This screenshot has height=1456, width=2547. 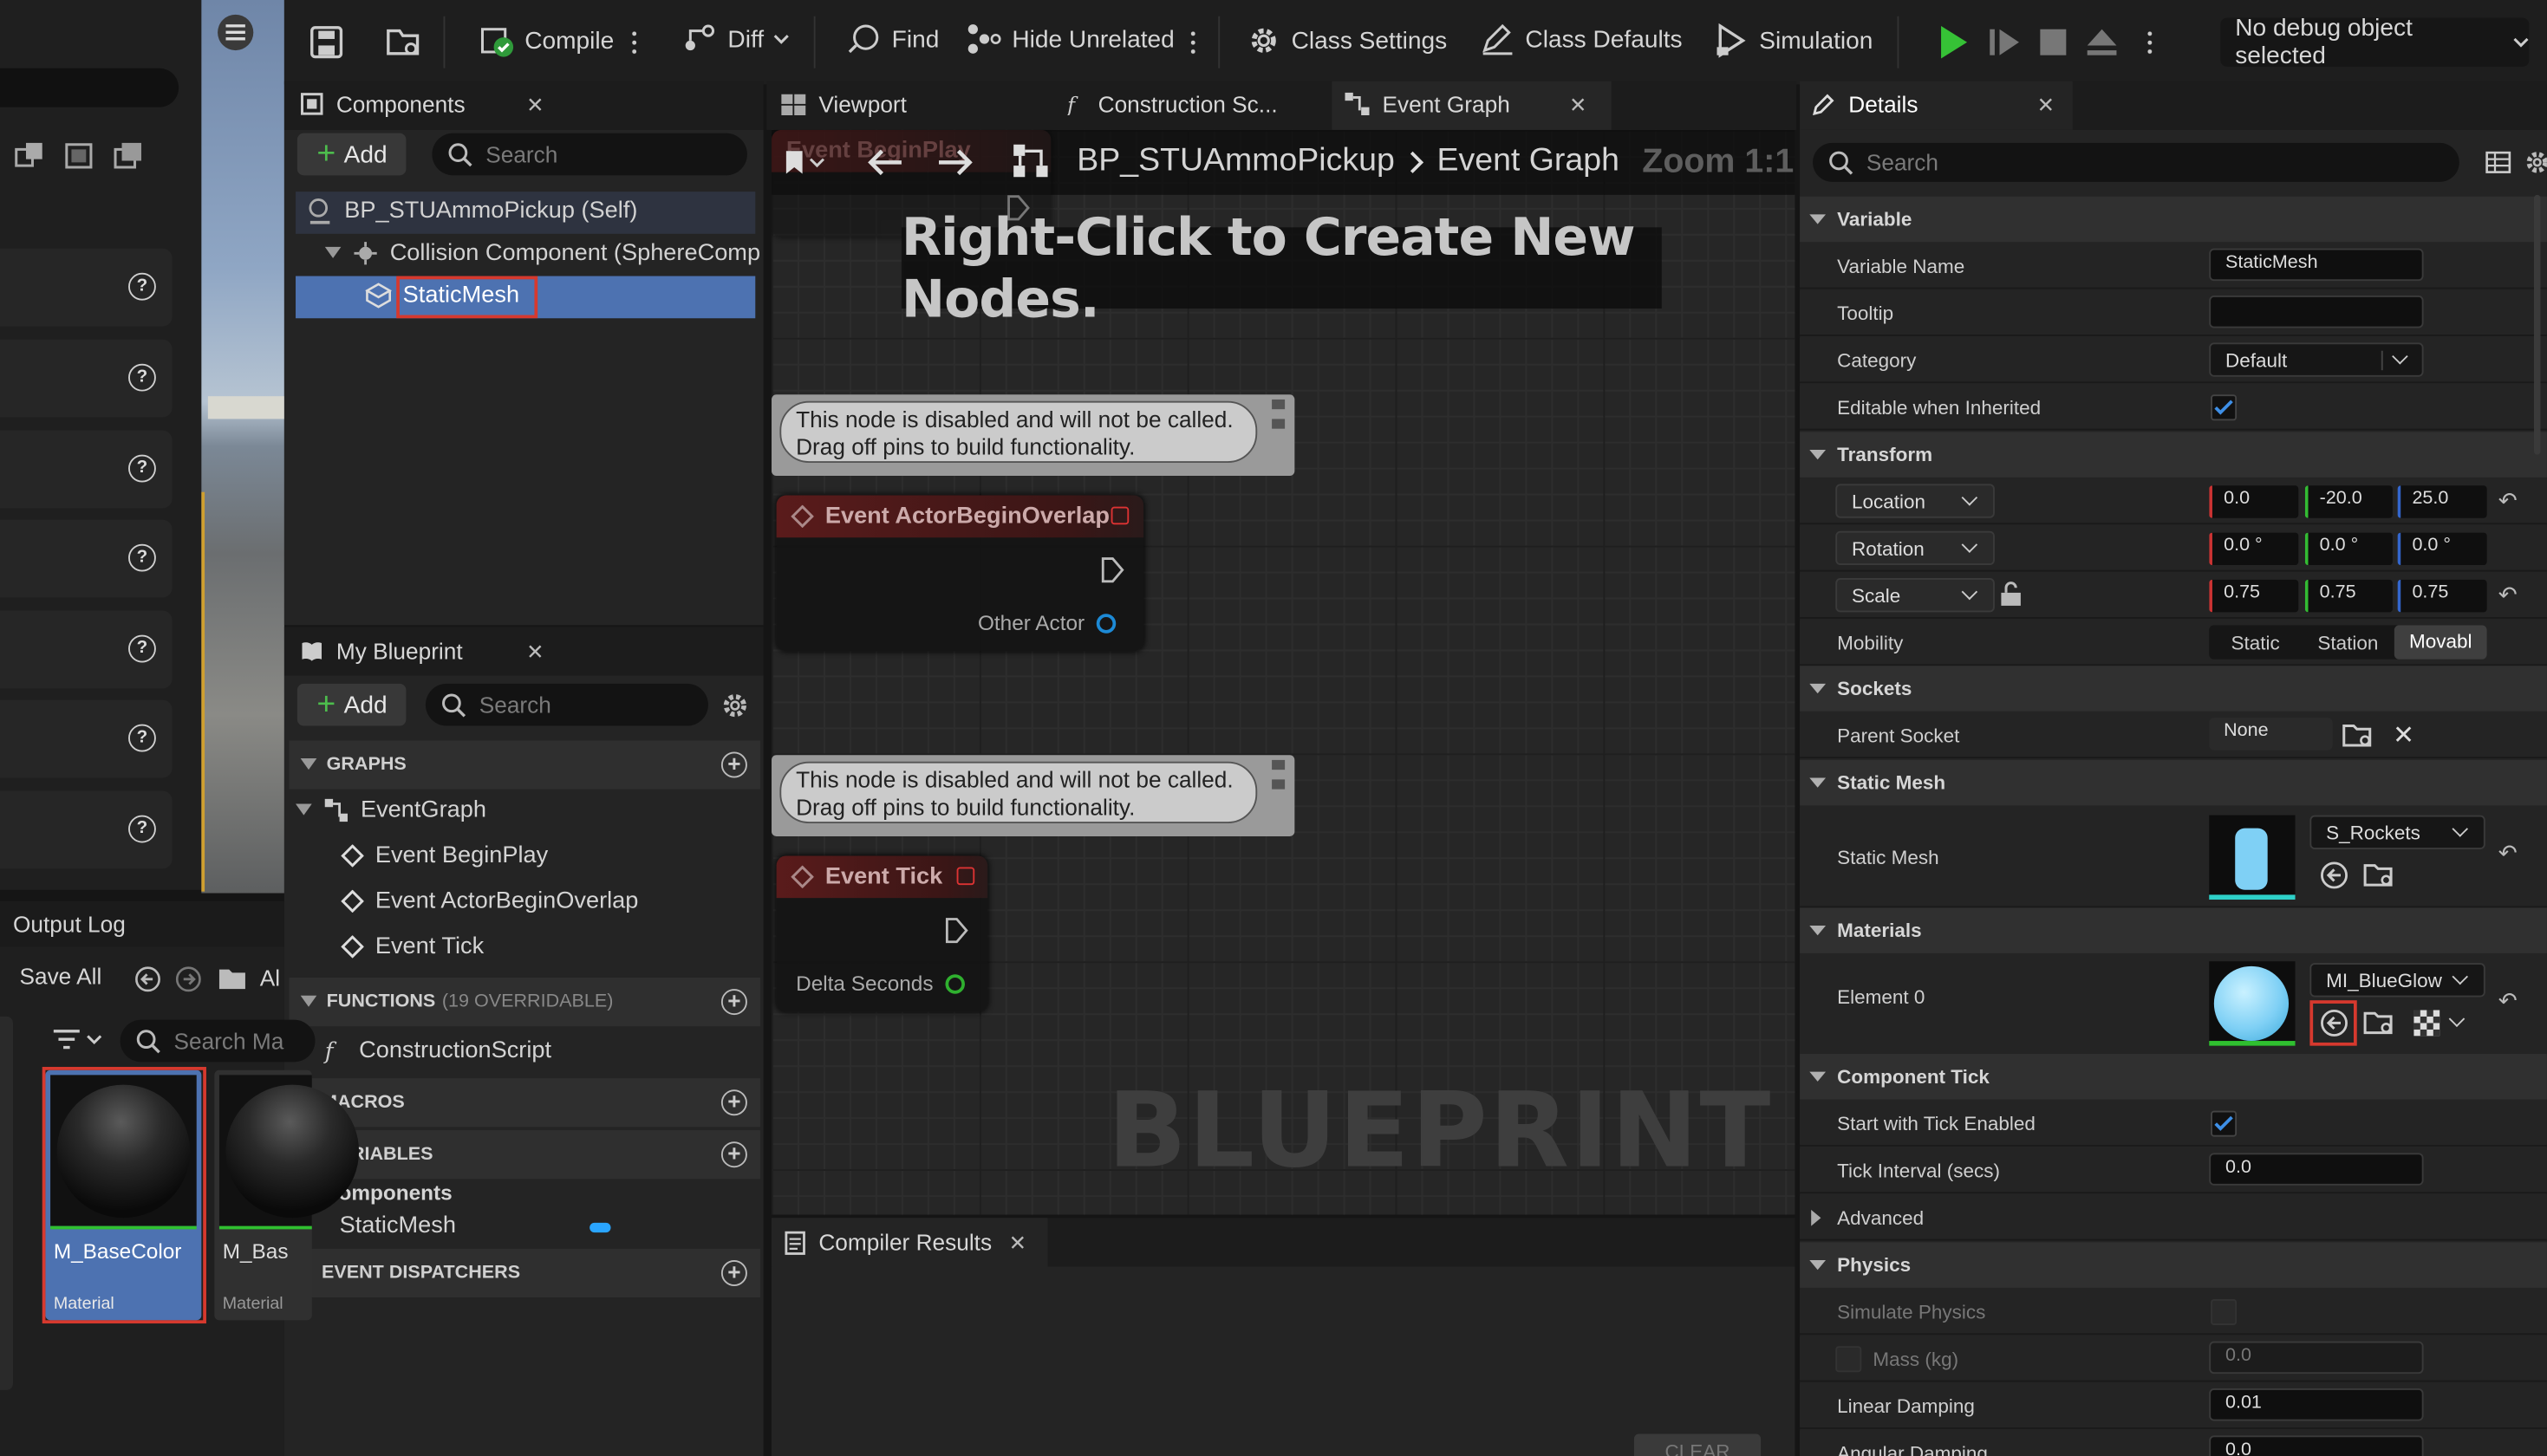 I want to click on location-y-input: -20.0, so click(x=2348, y=501).